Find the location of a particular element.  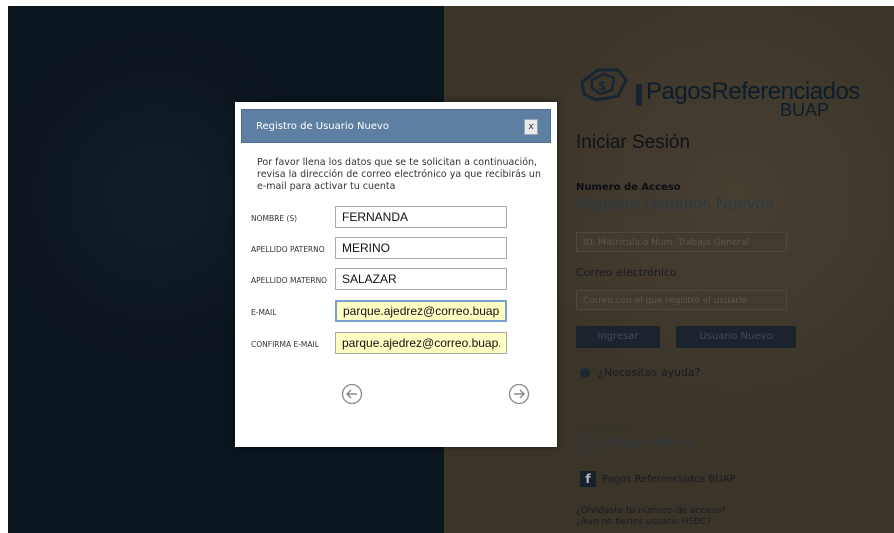

email-input: Correo con el que registró el usuario is located at coordinates (681, 300).